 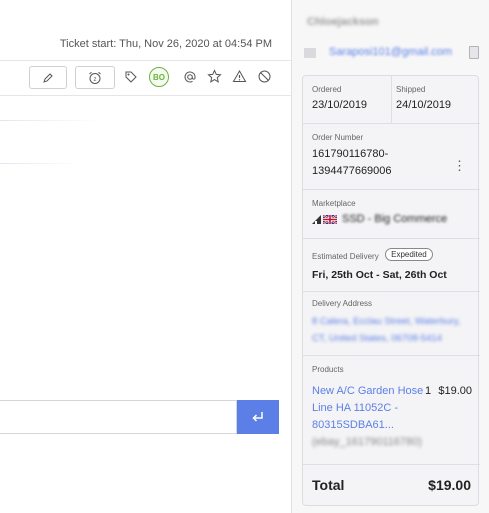 What do you see at coordinates (264, 76) in the screenshot?
I see `block-icon` at bounding box center [264, 76].